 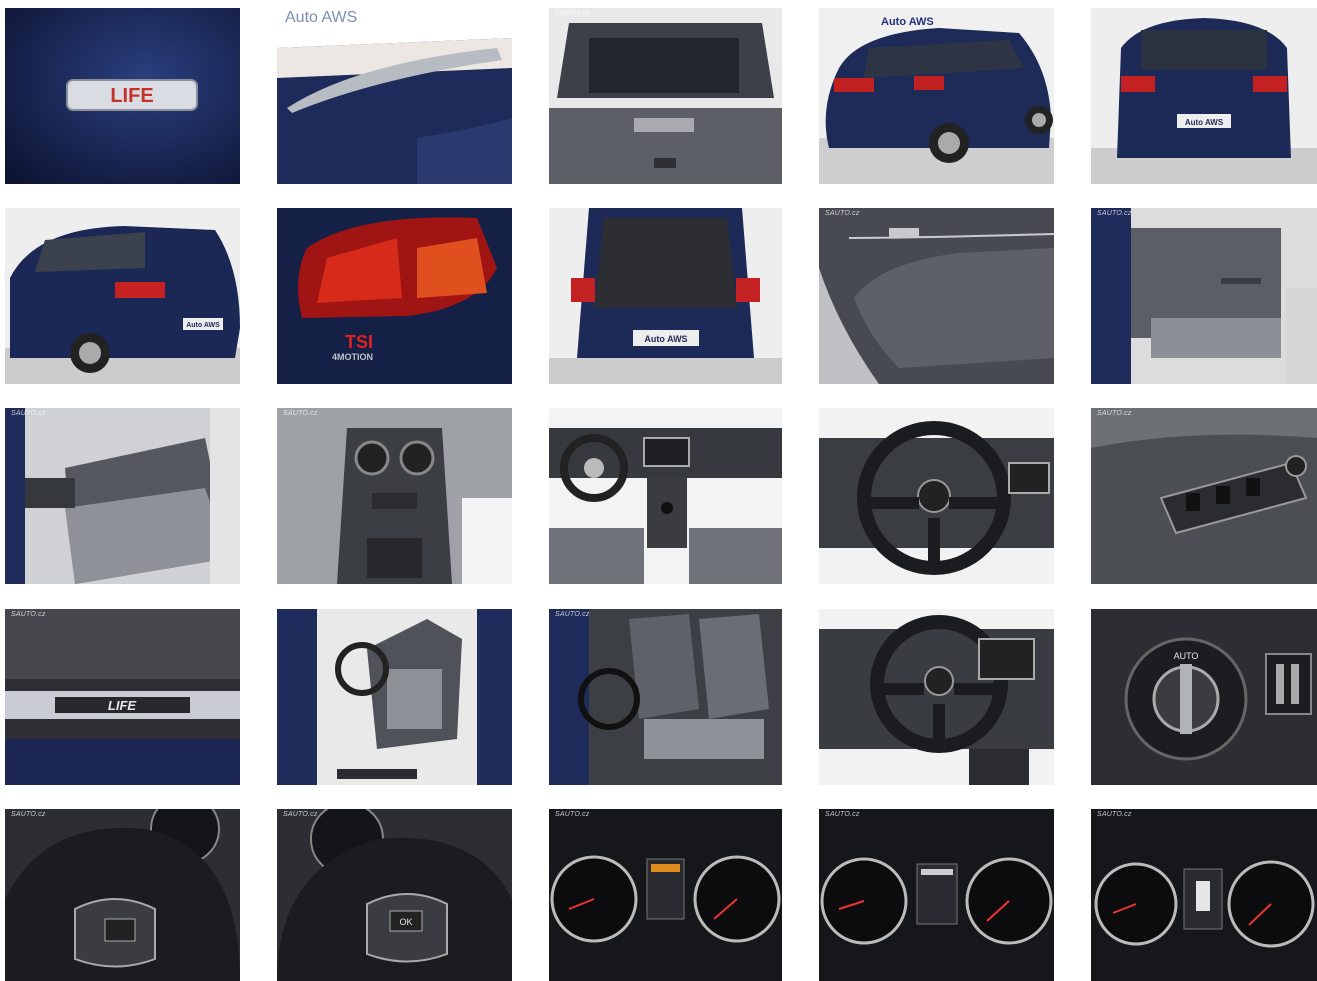 What do you see at coordinates (122, 296) in the screenshot?
I see `photo-rear-left-three-quarter: Auto AWS` at bounding box center [122, 296].